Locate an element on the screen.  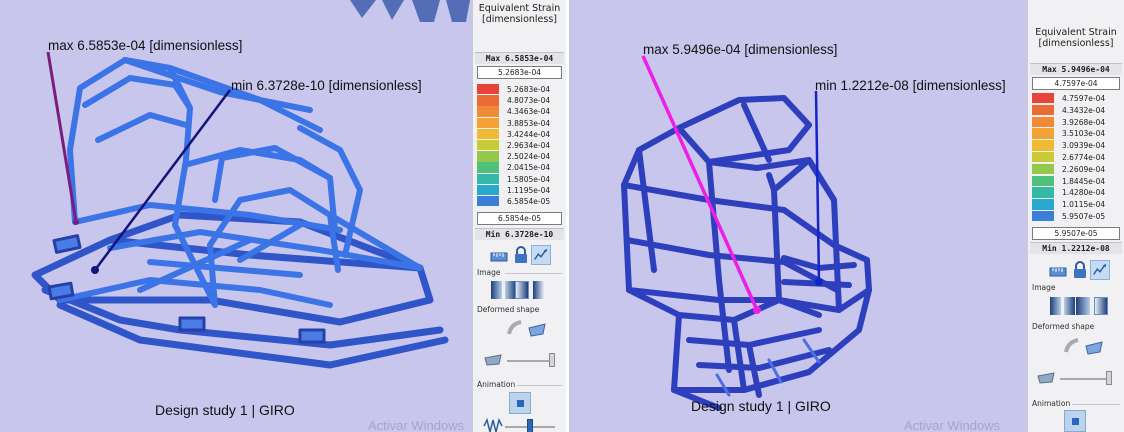
scale-tick-label: 4.3463e-04 is located at coordinates (529, 112).